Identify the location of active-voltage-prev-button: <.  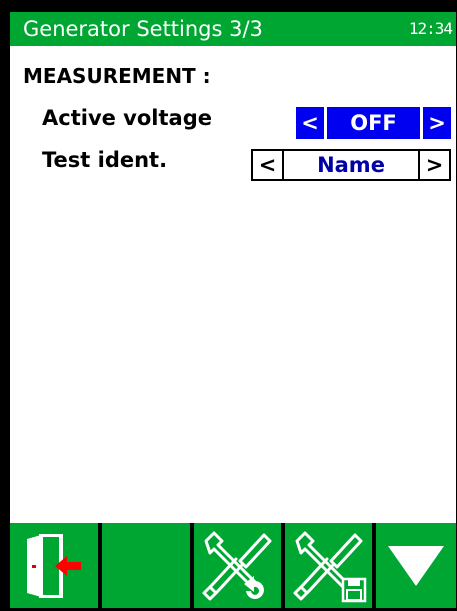
(311, 123).